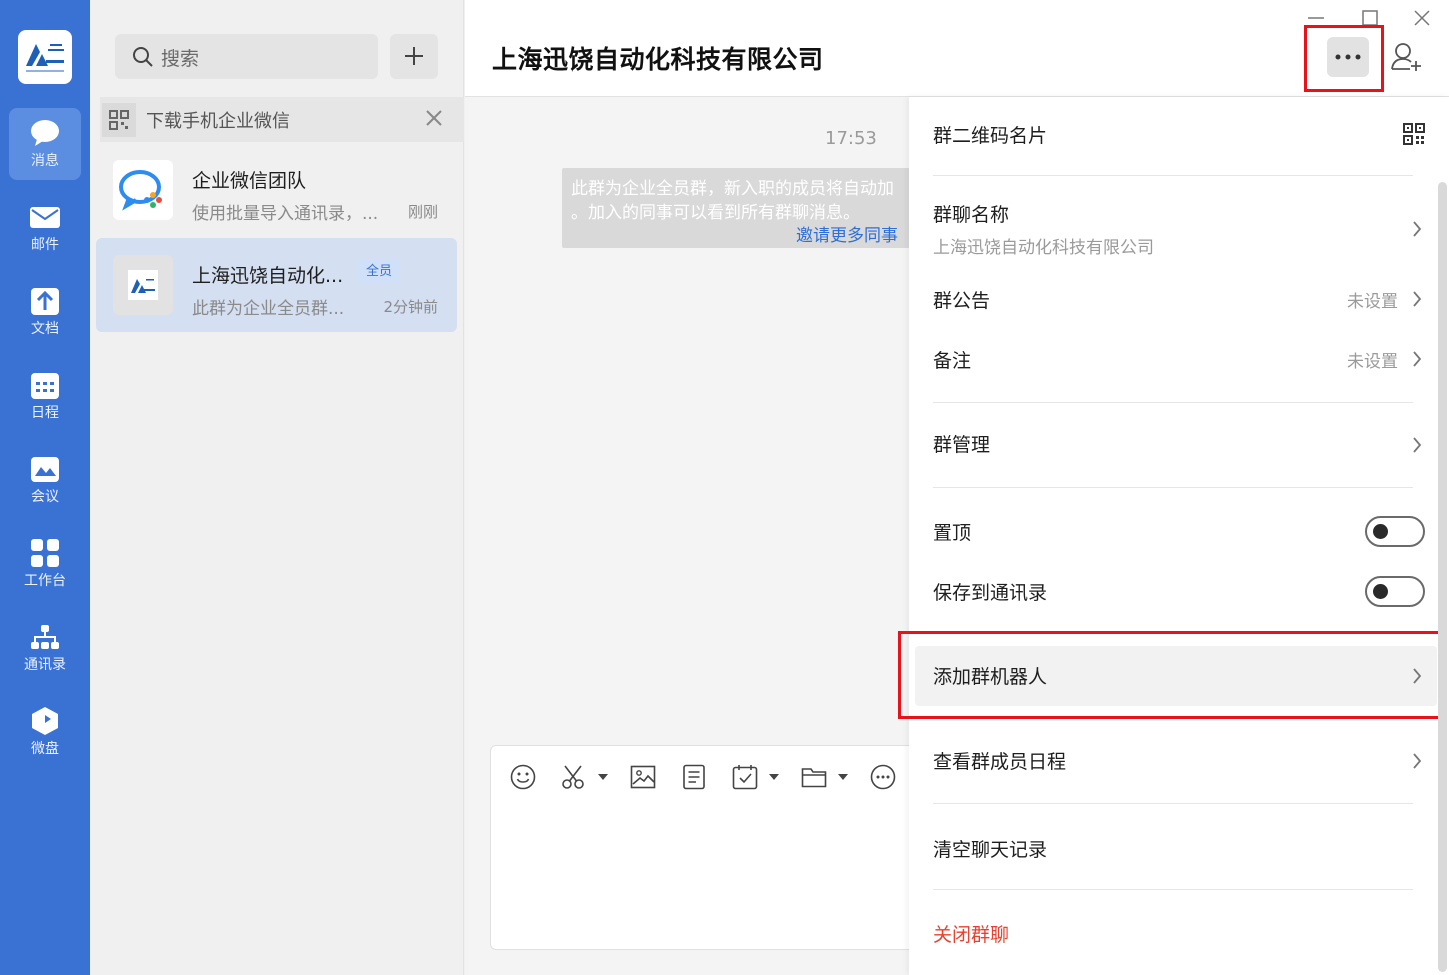  I want to click on row-label: 群二维码名片, so click(990, 136).